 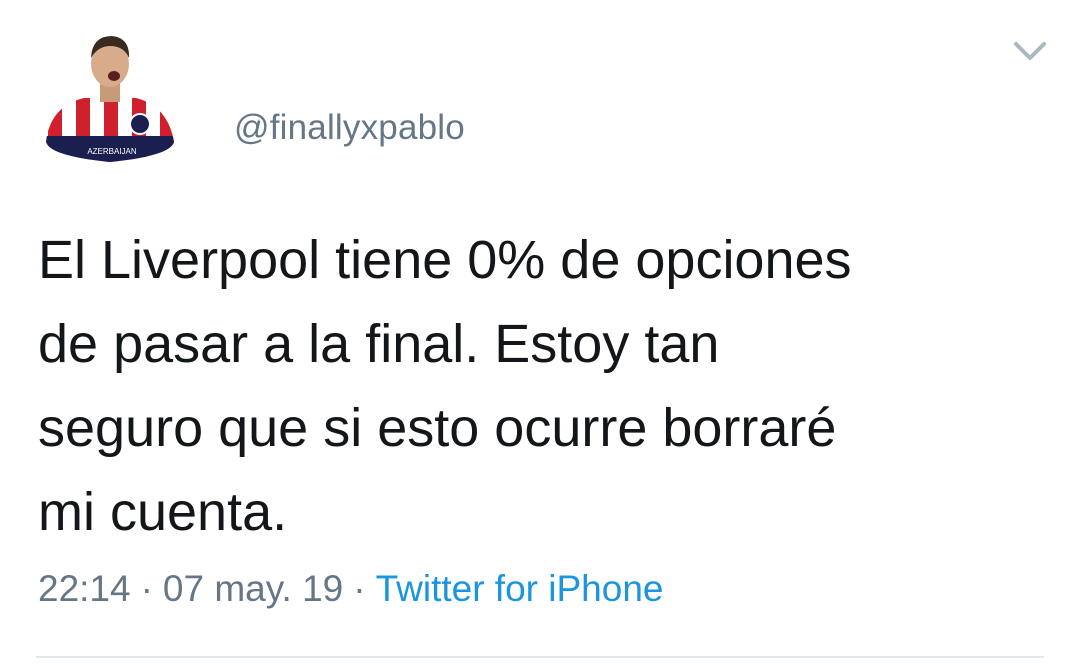 I want to click on tweet-date: 07 may. 19, so click(x=253, y=588).